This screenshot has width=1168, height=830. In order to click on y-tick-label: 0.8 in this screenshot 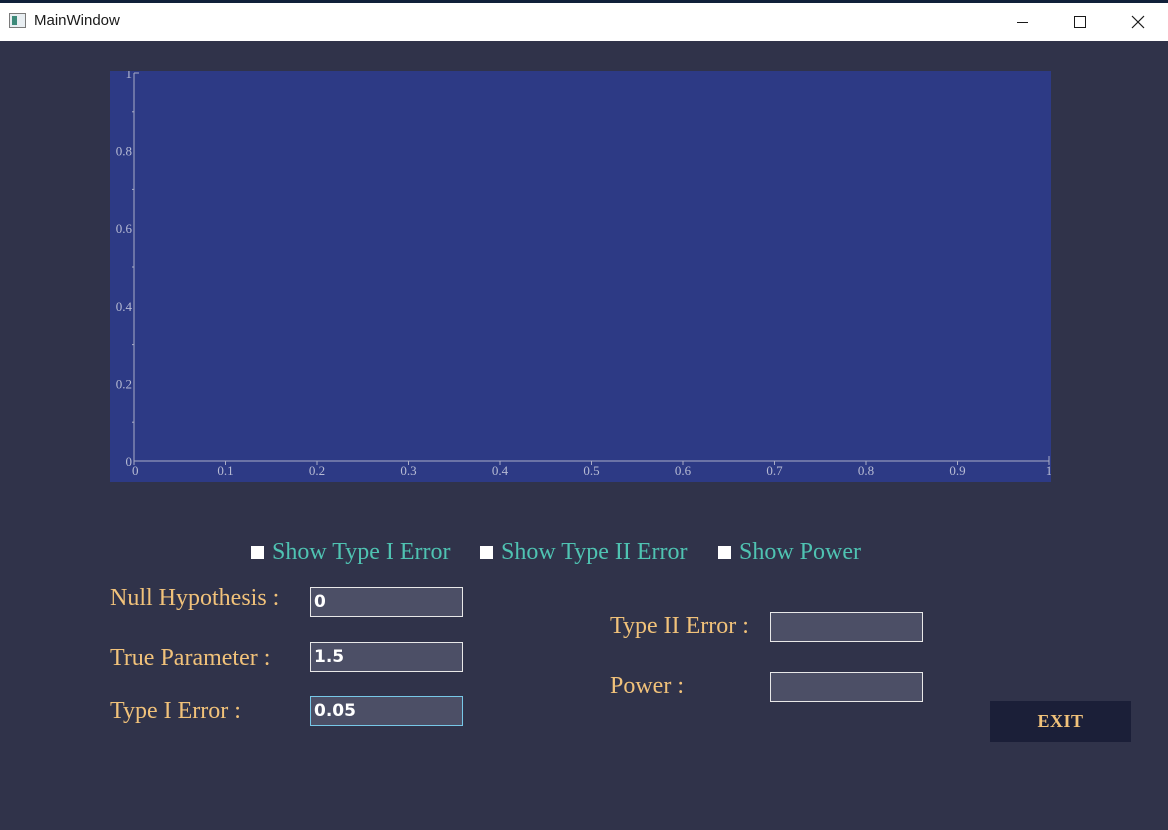, I will do `click(124, 151)`.